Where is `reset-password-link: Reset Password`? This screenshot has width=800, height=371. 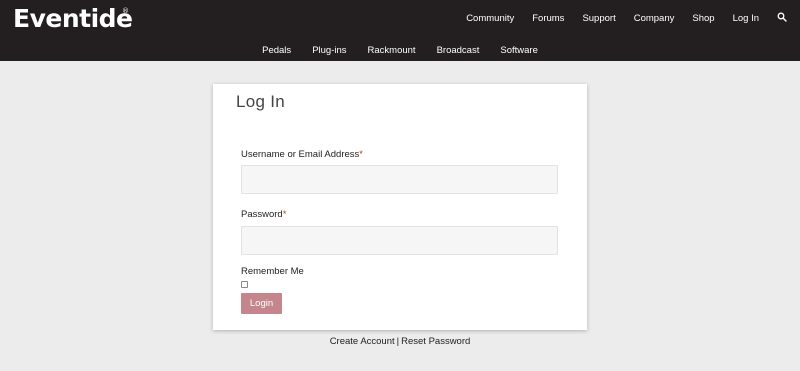
reset-password-link: Reset Password is located at coordinates (435, 341).